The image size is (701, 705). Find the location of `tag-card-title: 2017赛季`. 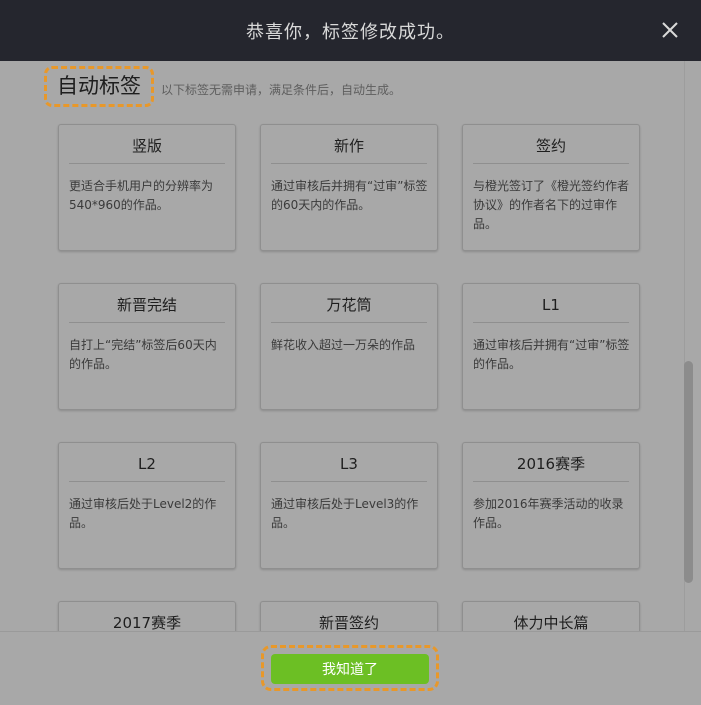

tag-card-title: 2017赛季 is located at coordinates (147, 621).